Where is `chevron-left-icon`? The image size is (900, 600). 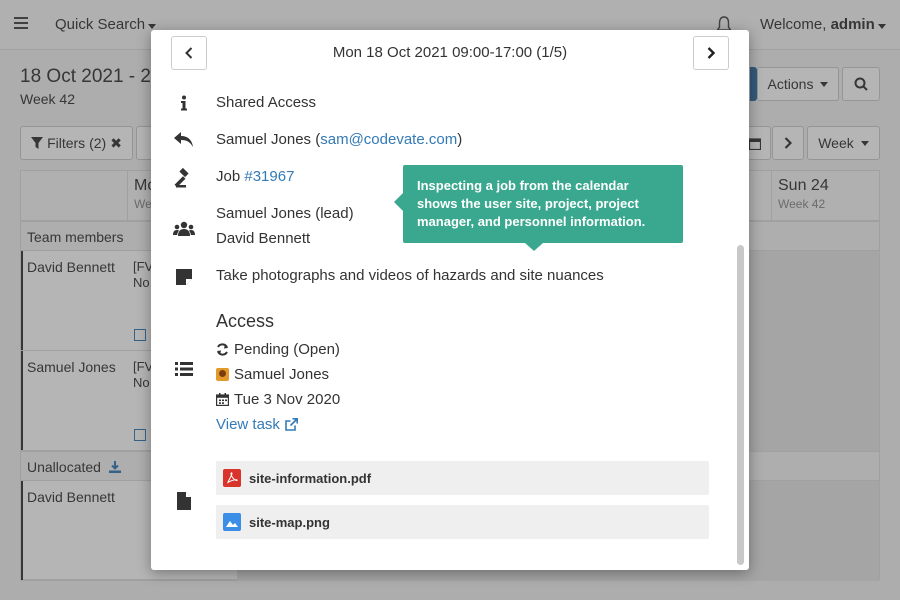 chevron-left-icon is located at coordinates (189, 53).